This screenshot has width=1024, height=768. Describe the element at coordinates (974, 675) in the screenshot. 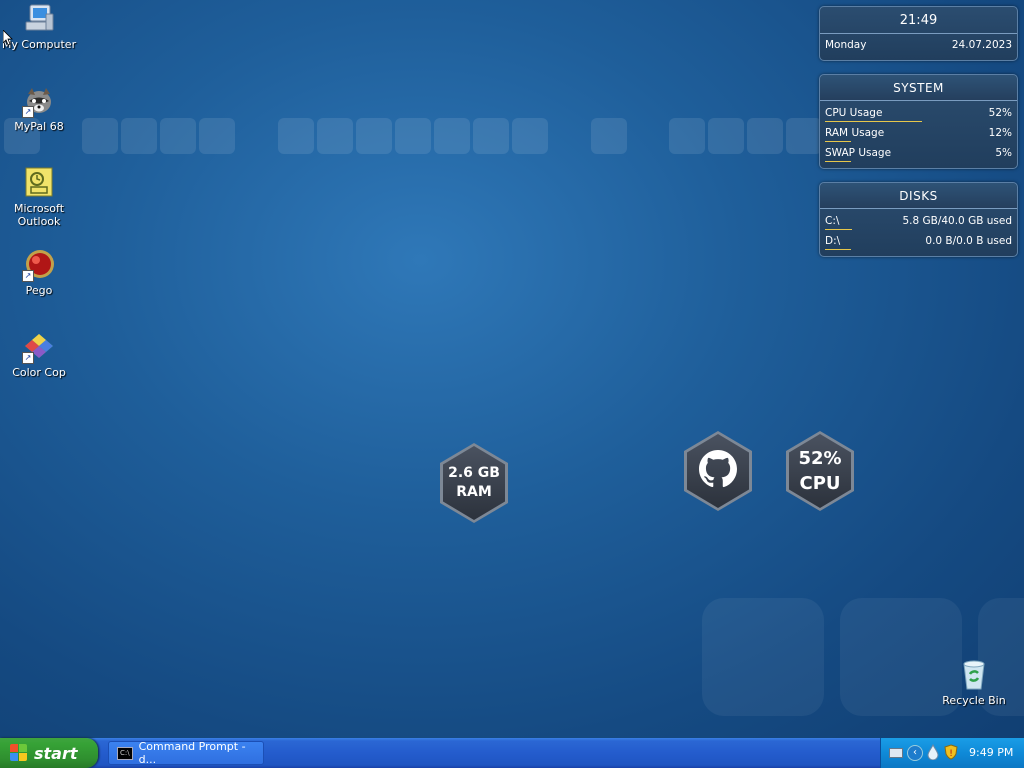

I see `recycle-bin-icon` at that location.